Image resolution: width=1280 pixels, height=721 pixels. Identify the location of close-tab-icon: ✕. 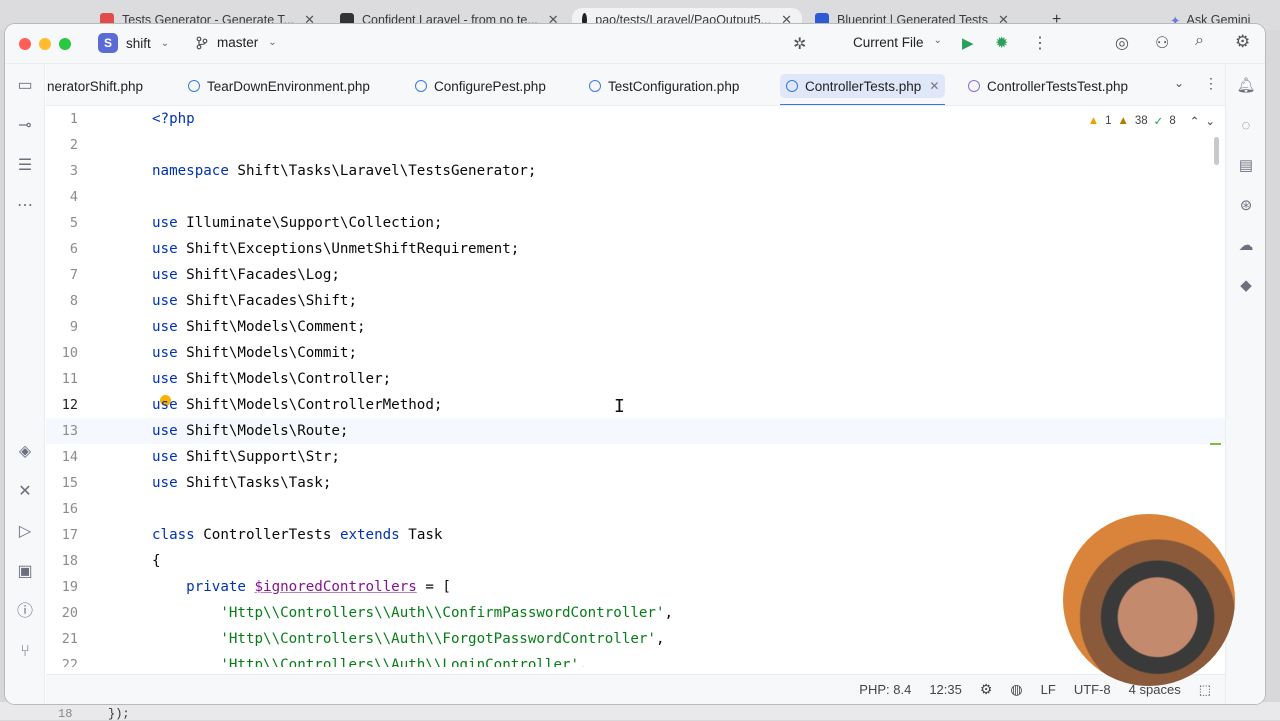
(934, 86).